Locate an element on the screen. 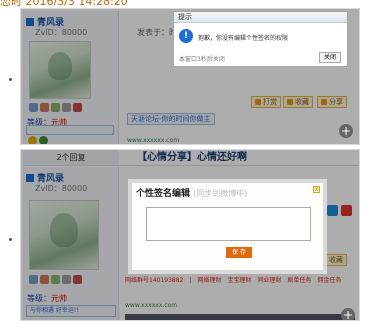 The height and width of the screenshot is (321, 374). info-icon: ! is located at coordinates (186, 36).